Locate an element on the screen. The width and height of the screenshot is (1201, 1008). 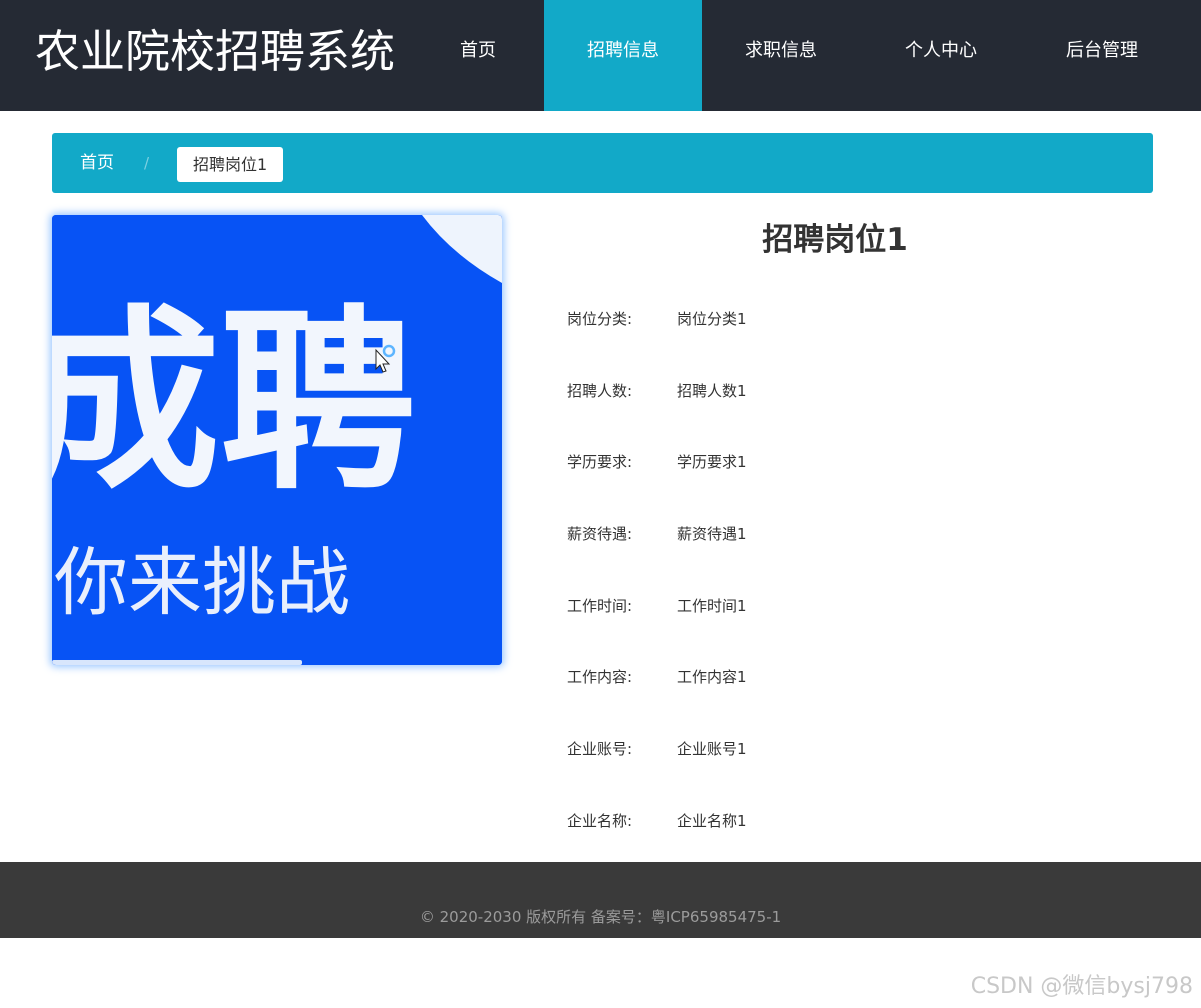
field-value-company-account: 企业账号1 is located at coordinates (712, 749).